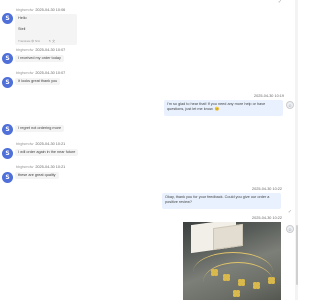 The width and height of the screenshot is (320, 300). Describe the element at coordinates (52, 41) in the screenshot. I see `translate-tools-icon: ↻ 文` at that location.